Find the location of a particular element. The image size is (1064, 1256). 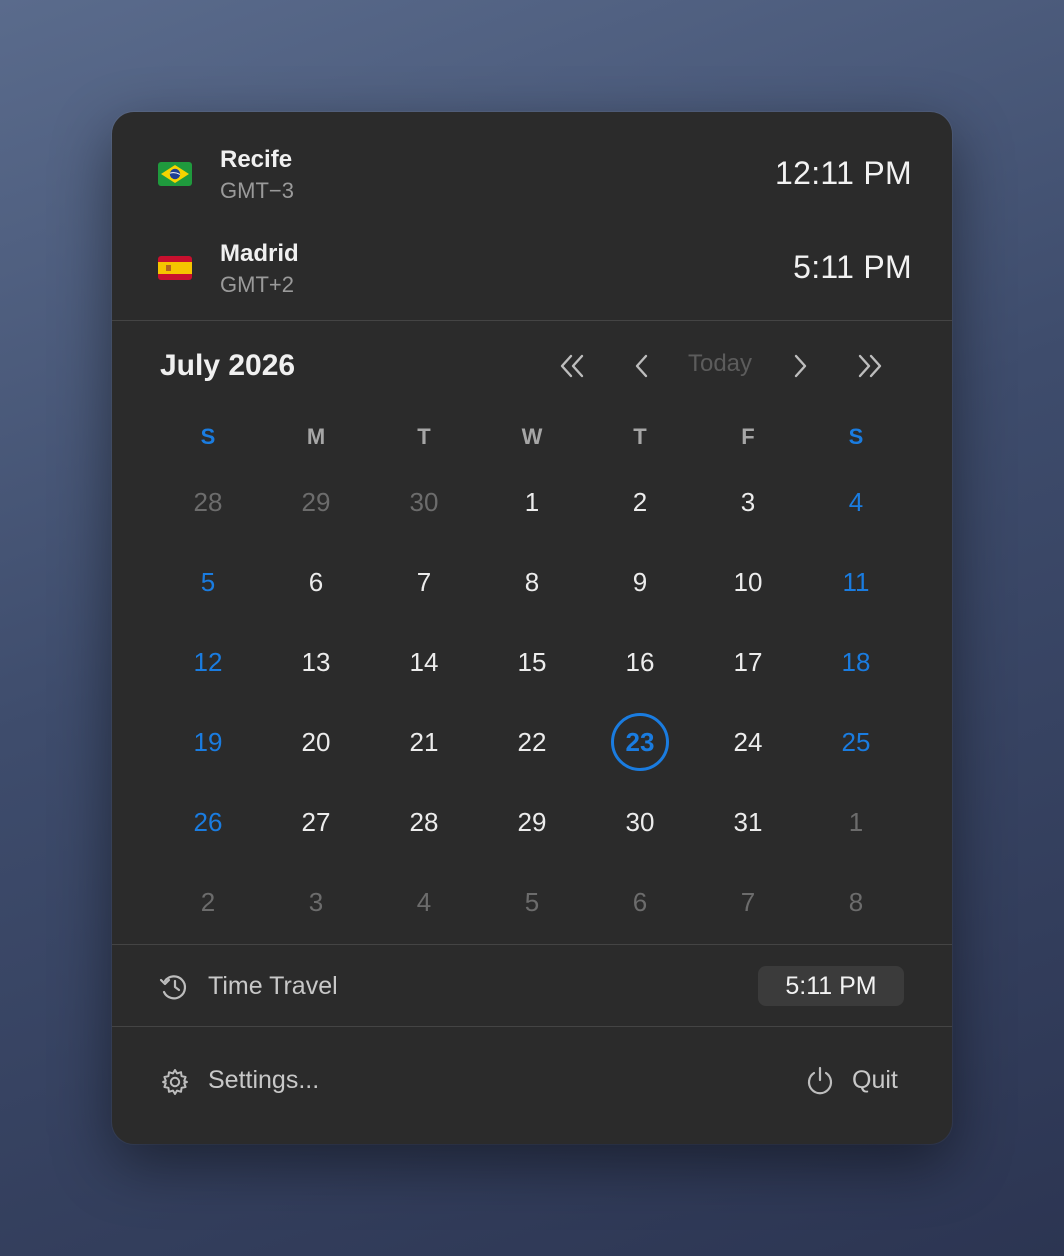

week-row: 5 6 7 8 9 10 11 is located at coordinates (532, 582).